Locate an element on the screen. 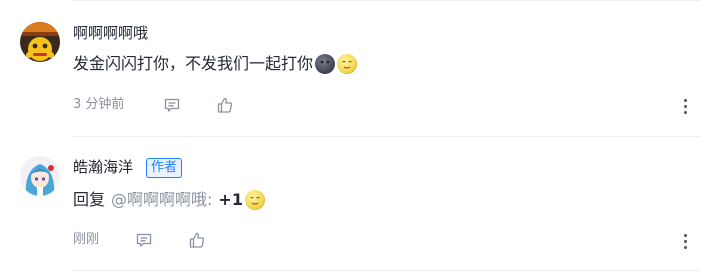 The width and height of the screenshot is (720, 272). username: 皓瀚海洋 is located at coordinates (103, 167).